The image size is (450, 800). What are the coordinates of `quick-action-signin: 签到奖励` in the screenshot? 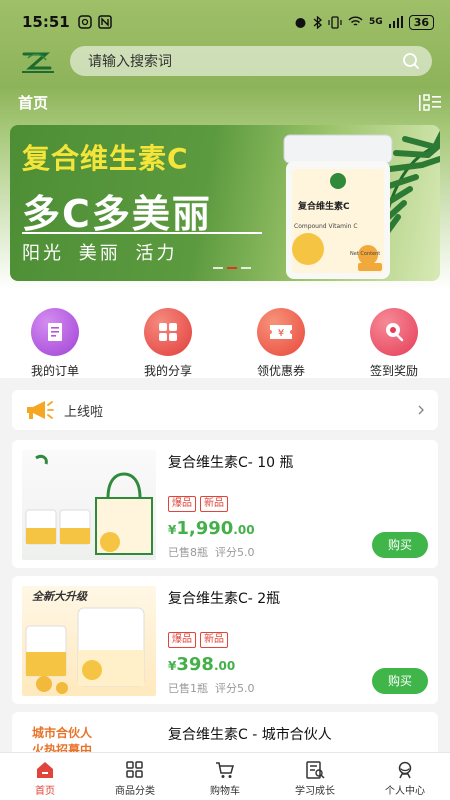 It's located at (394, 343).